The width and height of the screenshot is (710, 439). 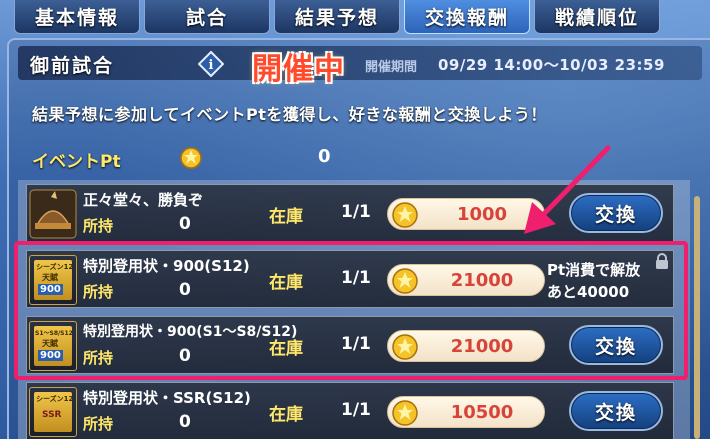 What do you see at coordinates (52, 415) in the screenshot?
I see `ticket-rarity-text: SSR` at bounding box center [52, 415].